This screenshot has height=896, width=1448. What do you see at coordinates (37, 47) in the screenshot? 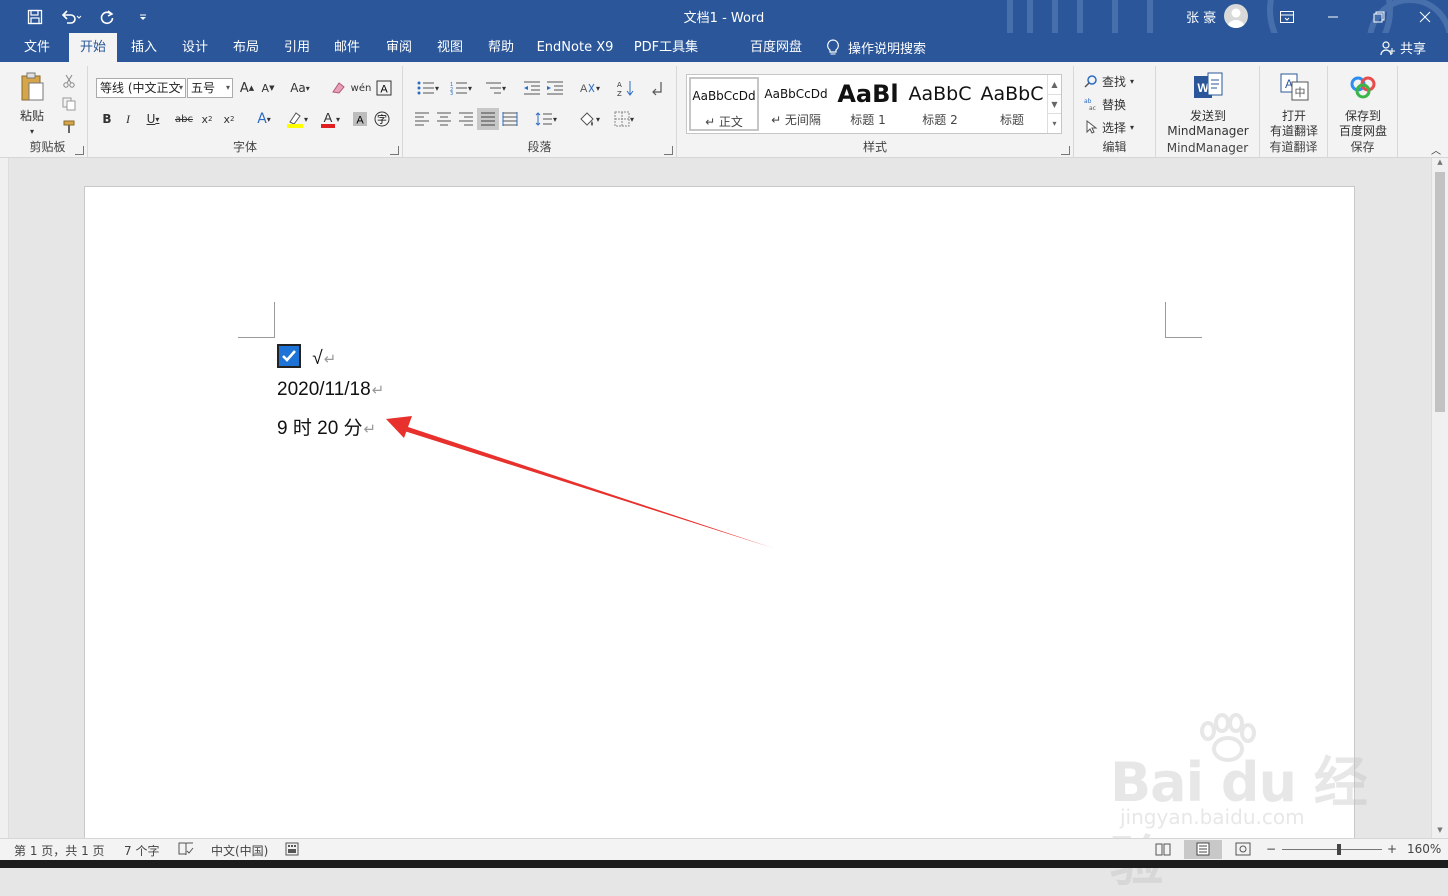
I see `tab-file: 文件` at bounding box center [37, 47].